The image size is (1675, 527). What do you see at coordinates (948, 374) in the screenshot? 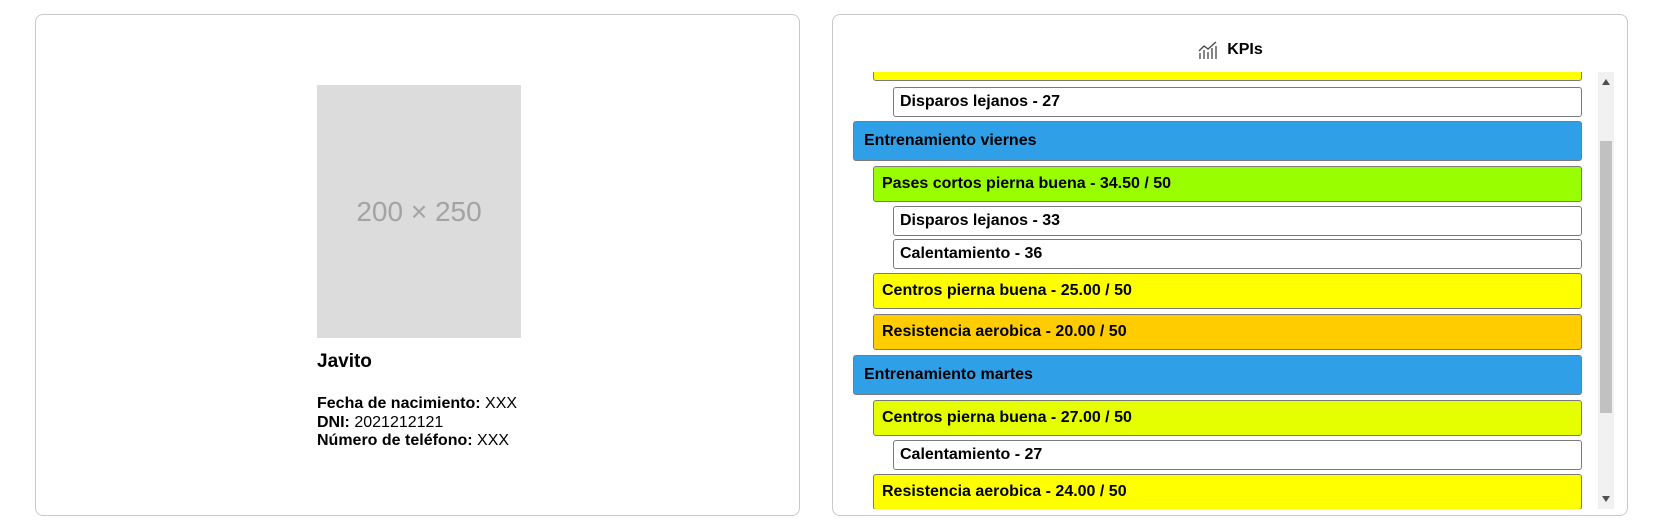
I see `session-header-label: Entrenamiento martes` at bounding box center [948, 374].